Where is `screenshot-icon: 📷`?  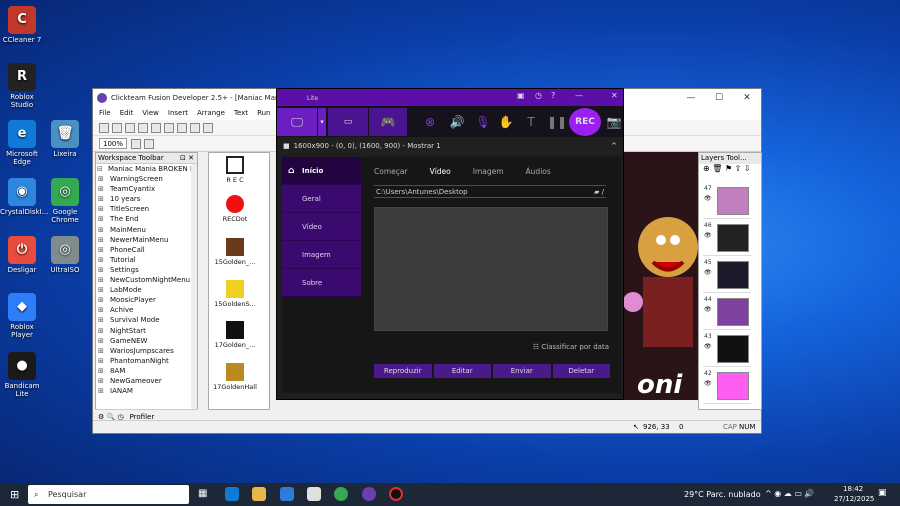
screenshot-icon: 📷 is located at coordinates (614, 122).